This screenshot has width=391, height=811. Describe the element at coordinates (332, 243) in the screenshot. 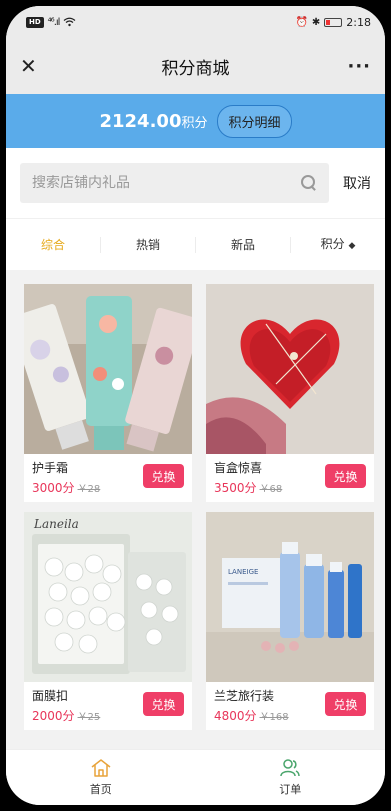

I see `tab-label: 积分` at that location.